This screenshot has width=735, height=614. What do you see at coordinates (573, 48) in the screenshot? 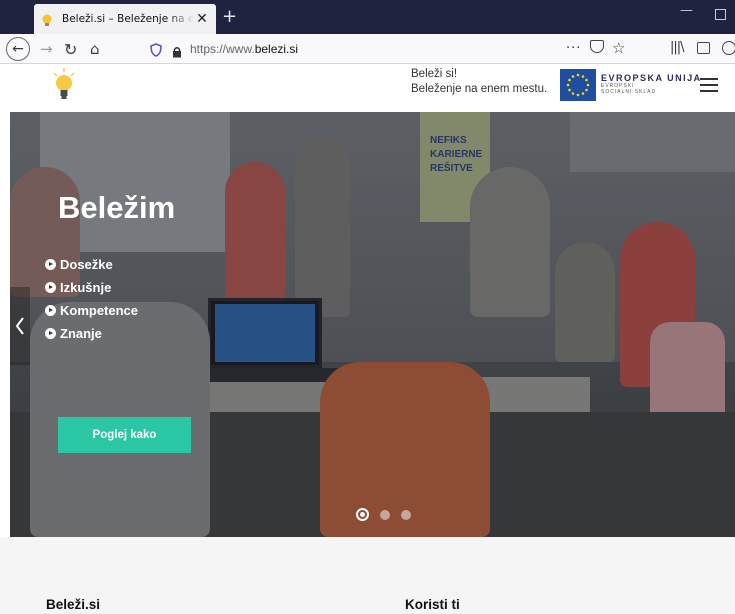
I see `page-actions-icon: ···` at bounding box center [573, 48].